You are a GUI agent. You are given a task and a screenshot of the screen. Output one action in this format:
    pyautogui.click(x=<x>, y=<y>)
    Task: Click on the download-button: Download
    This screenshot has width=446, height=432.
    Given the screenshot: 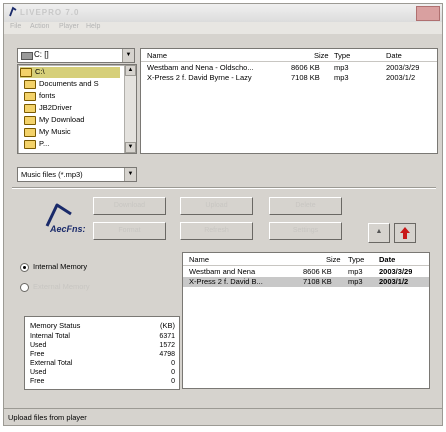 What is the action you would take?
    pyautogui.click(x=129, y=206)
    